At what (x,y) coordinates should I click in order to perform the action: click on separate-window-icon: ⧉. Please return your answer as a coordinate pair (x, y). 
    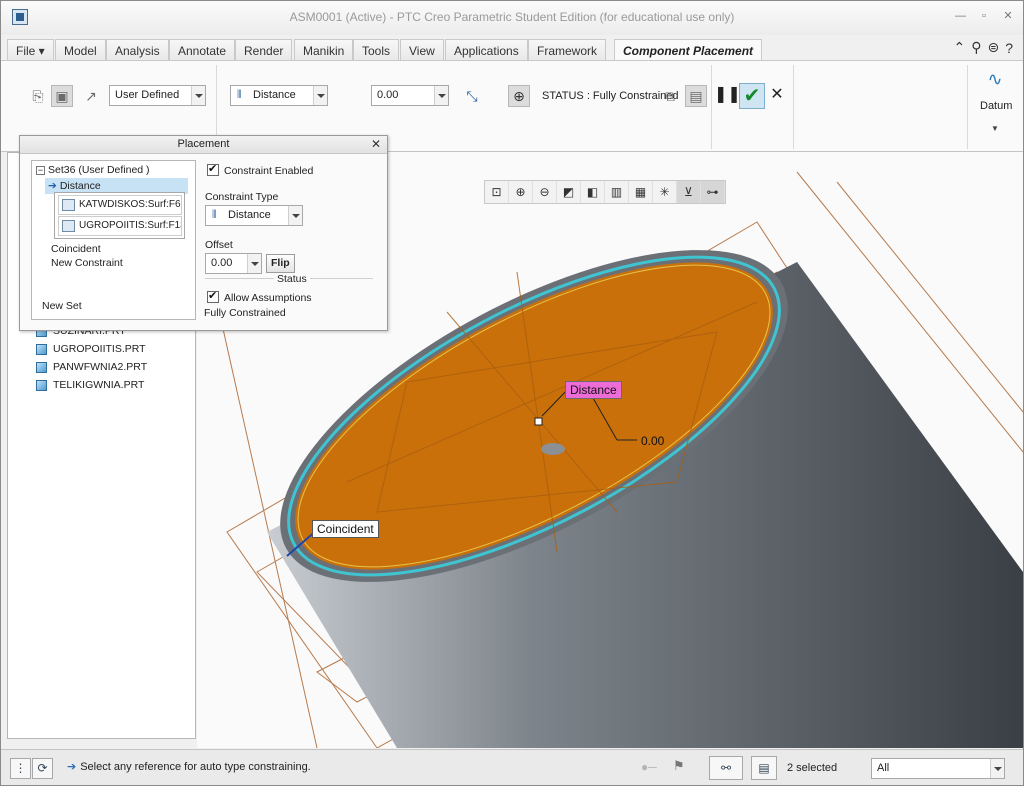
    Looking at the image, I should click on (670, 95).